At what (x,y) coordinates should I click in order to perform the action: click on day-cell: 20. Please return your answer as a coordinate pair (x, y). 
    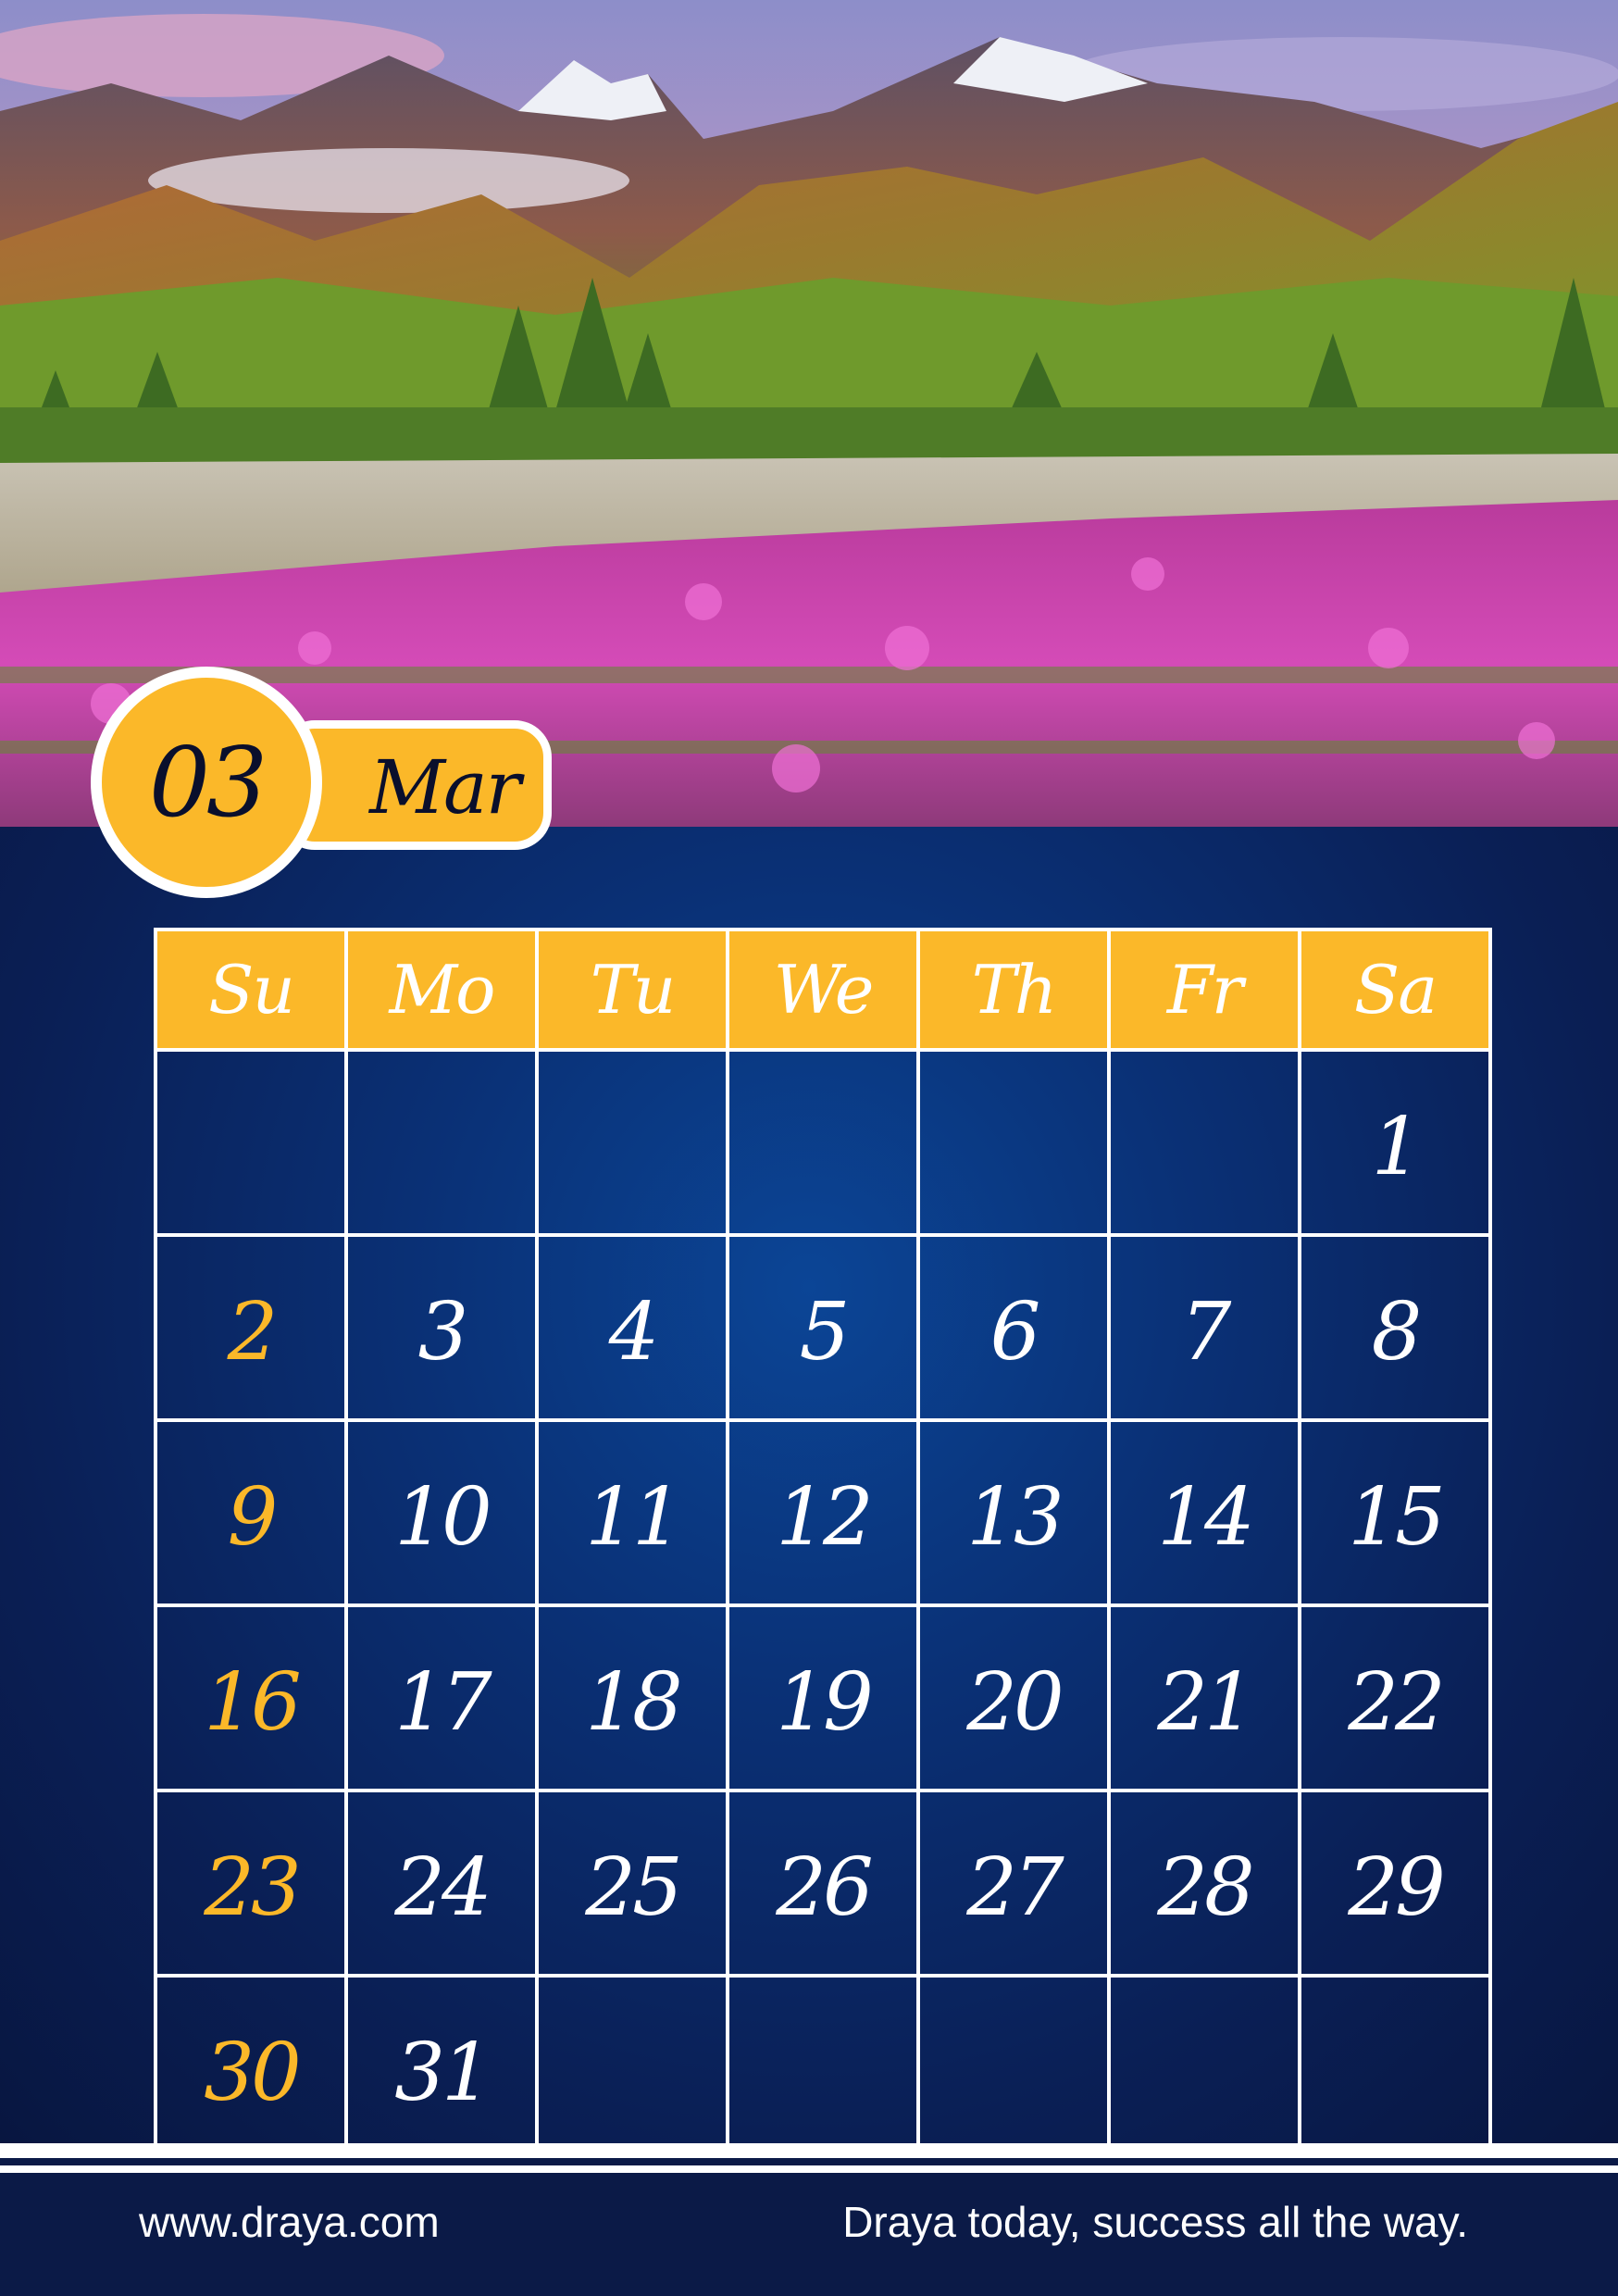
    Looking at the image, I should click on (1013, 1697).